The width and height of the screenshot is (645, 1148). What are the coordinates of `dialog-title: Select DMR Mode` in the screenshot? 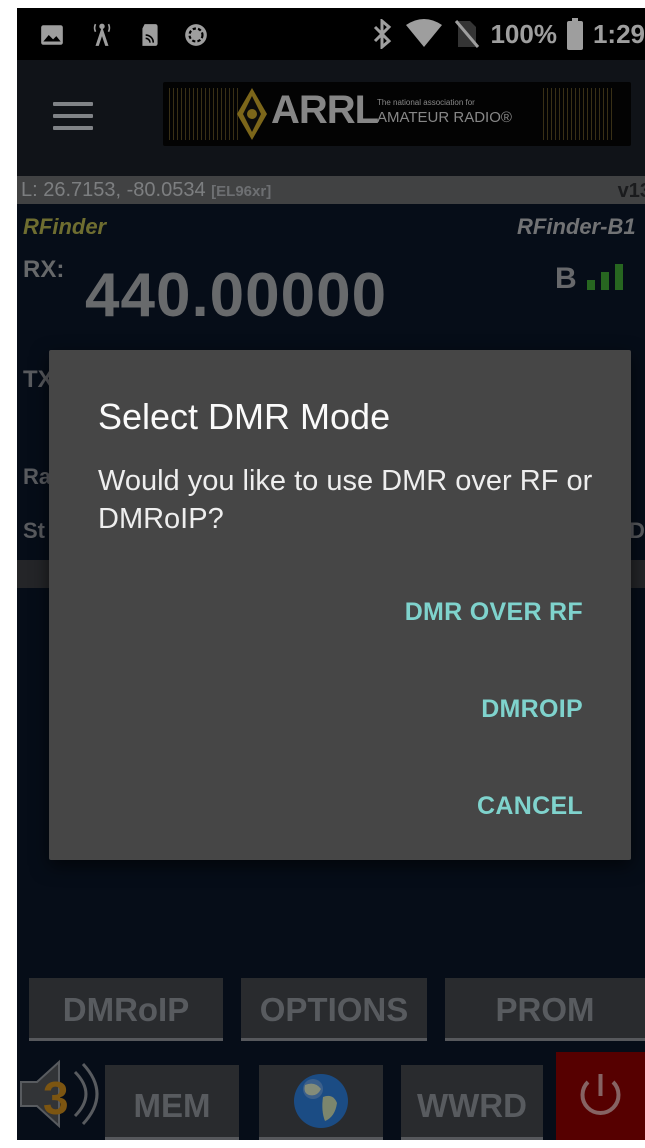 It's located at (244, 416).